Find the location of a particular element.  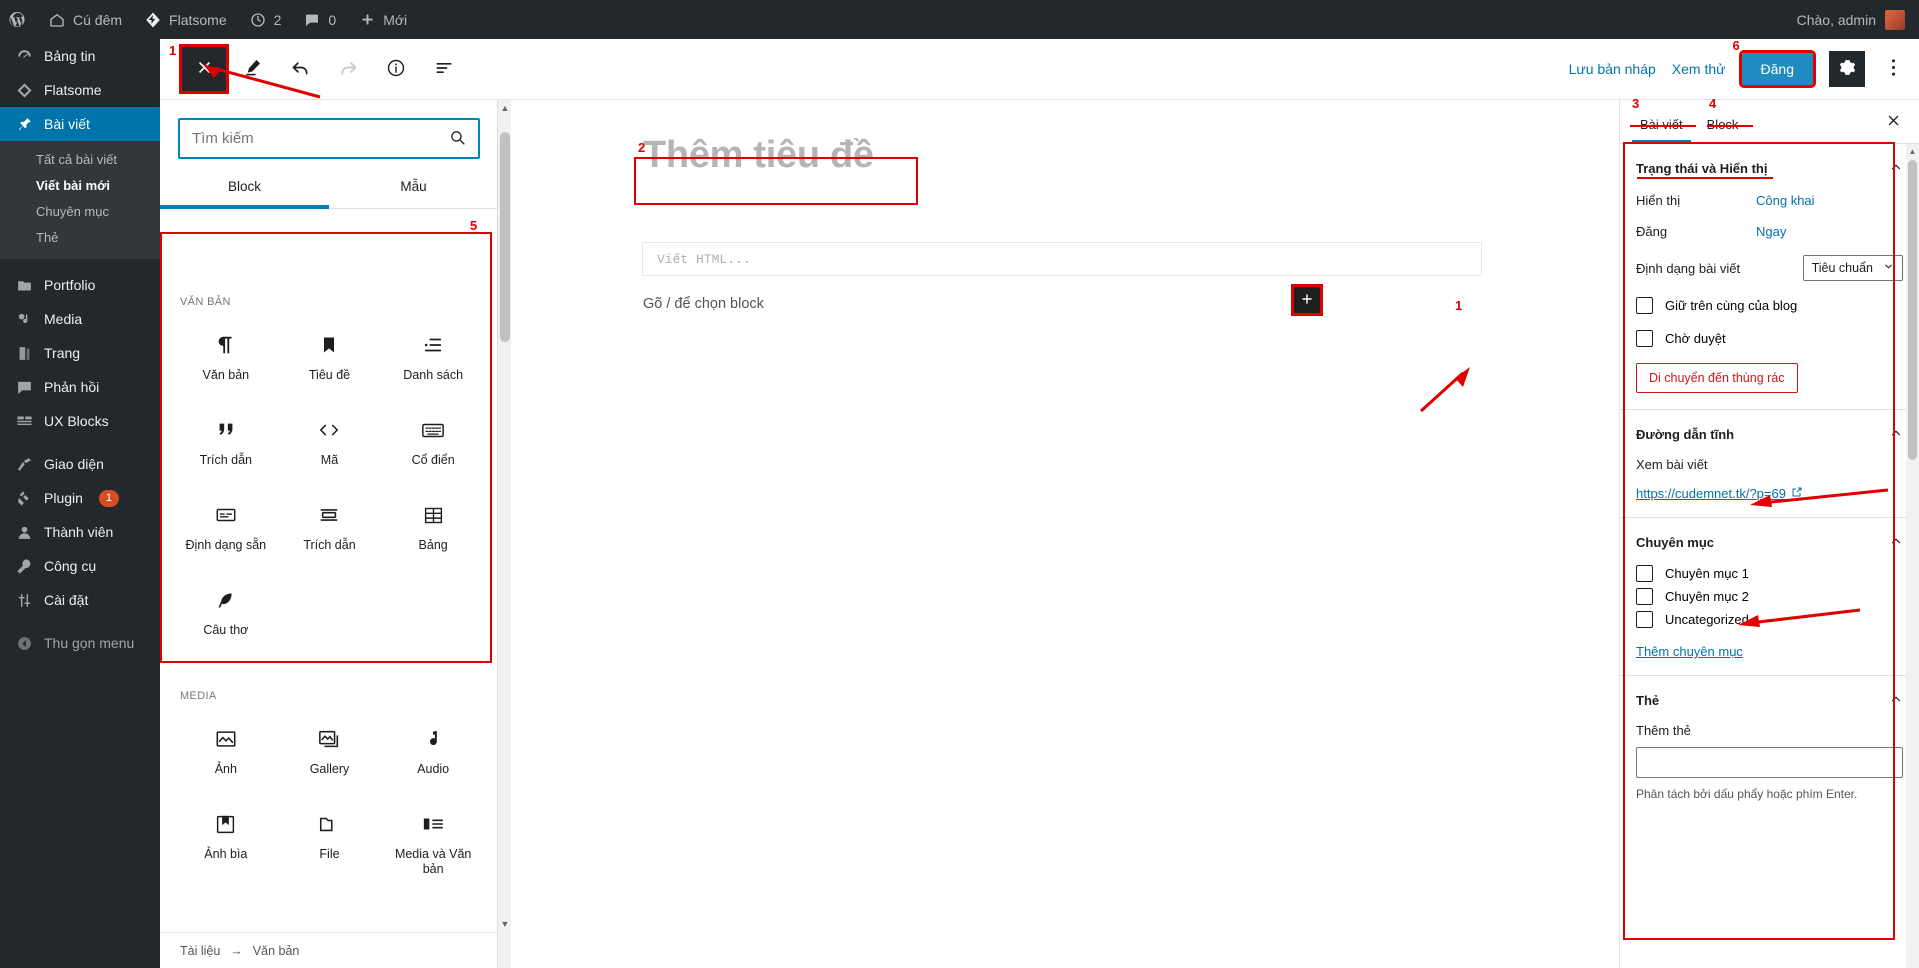

sidebar-item-media: Media is located at coordinates (80, 319).